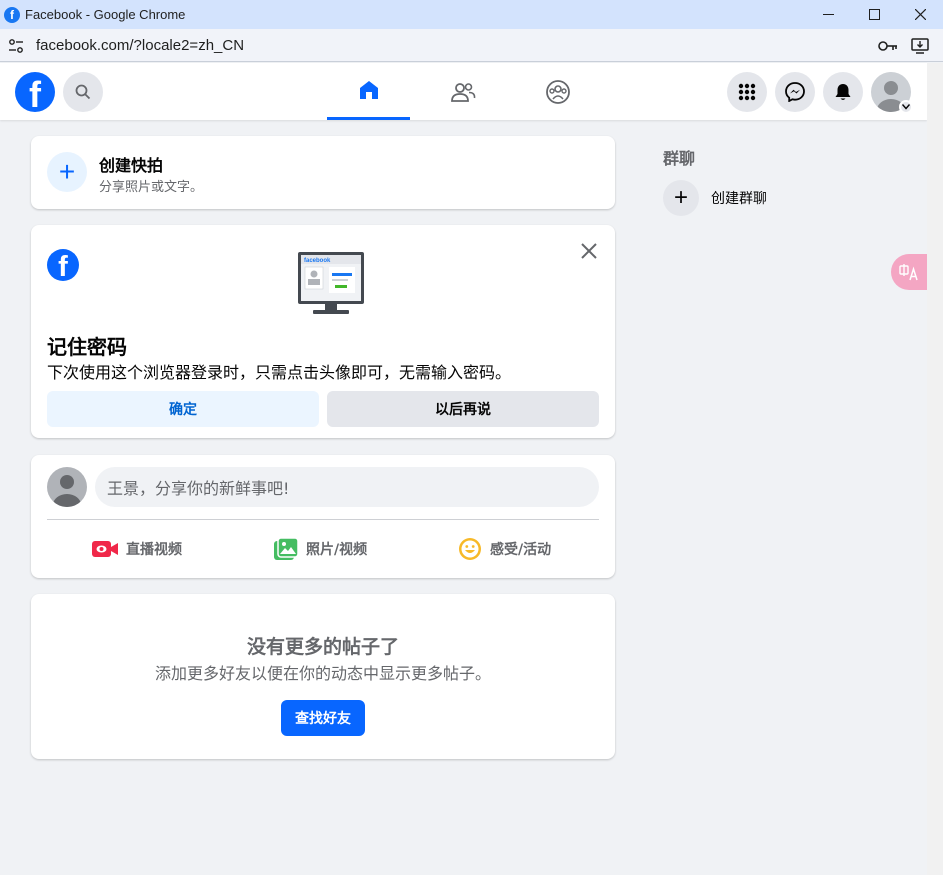 The height and width of the screenshot is (875, 943). I want to click on add-story-icon: +, so click(67, 172).